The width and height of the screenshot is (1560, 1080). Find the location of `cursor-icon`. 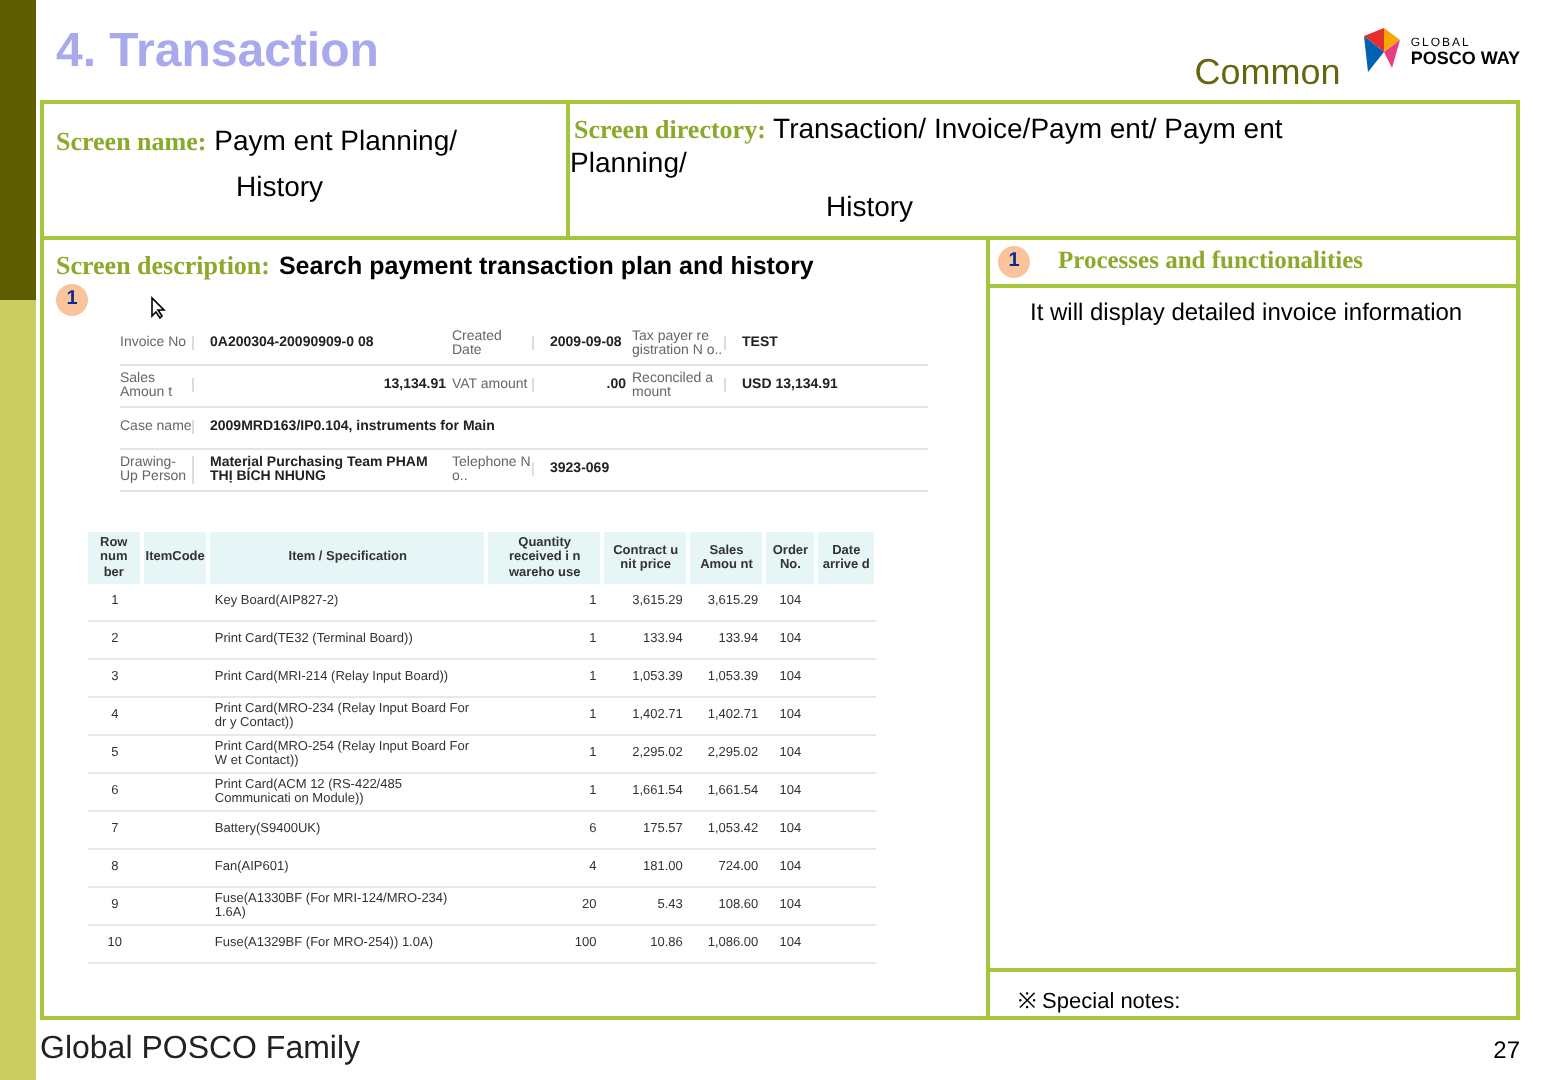

cursor-icon is located at coordinates (160, 307).